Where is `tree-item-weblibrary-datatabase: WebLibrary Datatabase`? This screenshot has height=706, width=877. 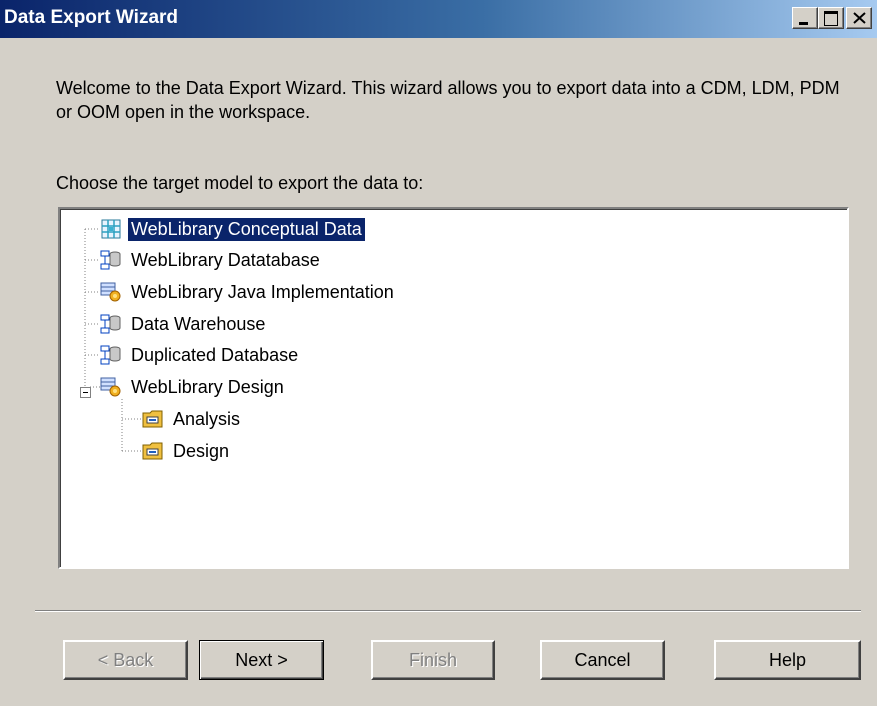 tree-item-weblibrary-datatabase: WebLibrary Datatabase is located at coordinates (211, 260).